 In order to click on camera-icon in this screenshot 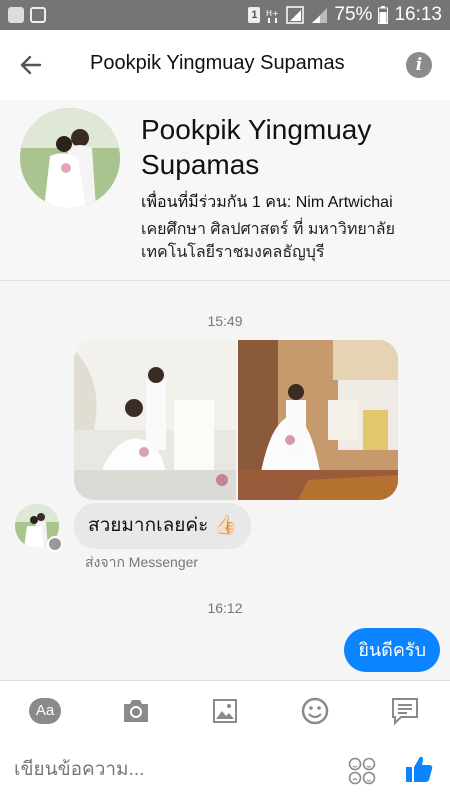, I will do `click(136, 711)`.